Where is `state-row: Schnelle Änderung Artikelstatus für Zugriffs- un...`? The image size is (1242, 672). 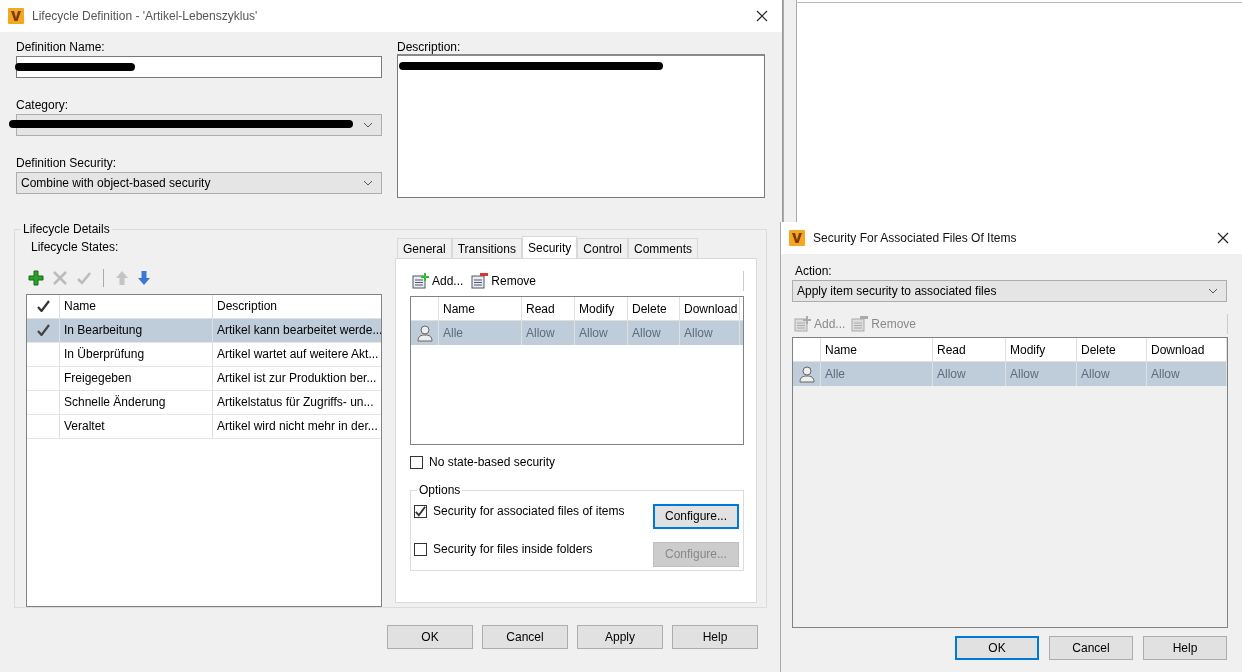 state-row: Schnelle Änderung Artikelstatus für Zugriffs- un... is located at coordinates (204, 402).